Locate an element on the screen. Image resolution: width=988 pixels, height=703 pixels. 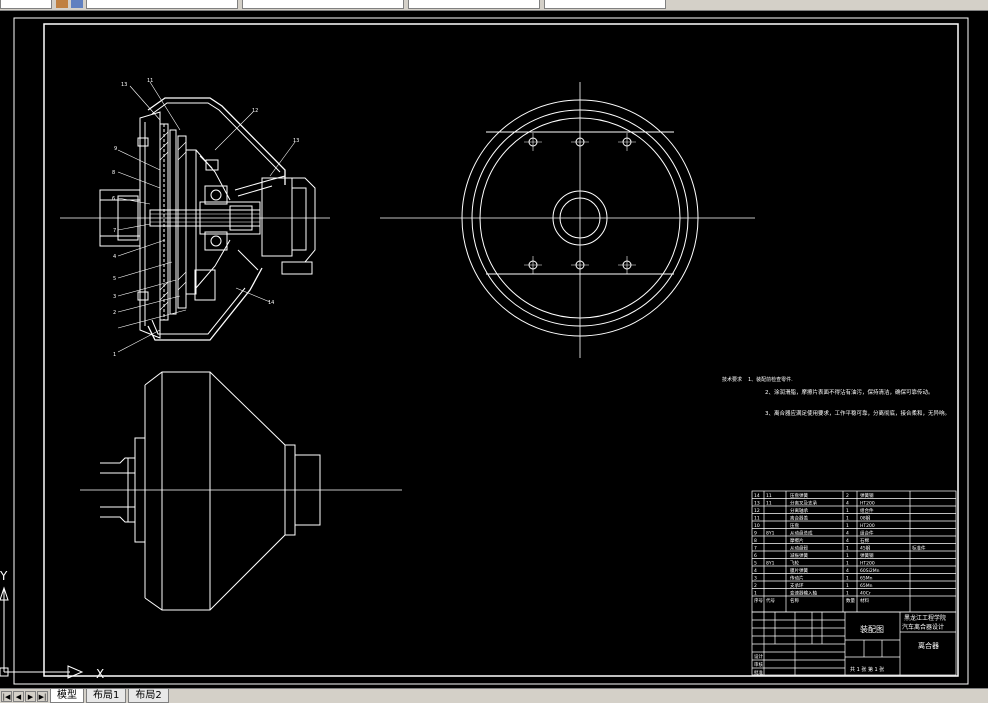
table-cell: 压盘 is located at coordinates (794, 525).